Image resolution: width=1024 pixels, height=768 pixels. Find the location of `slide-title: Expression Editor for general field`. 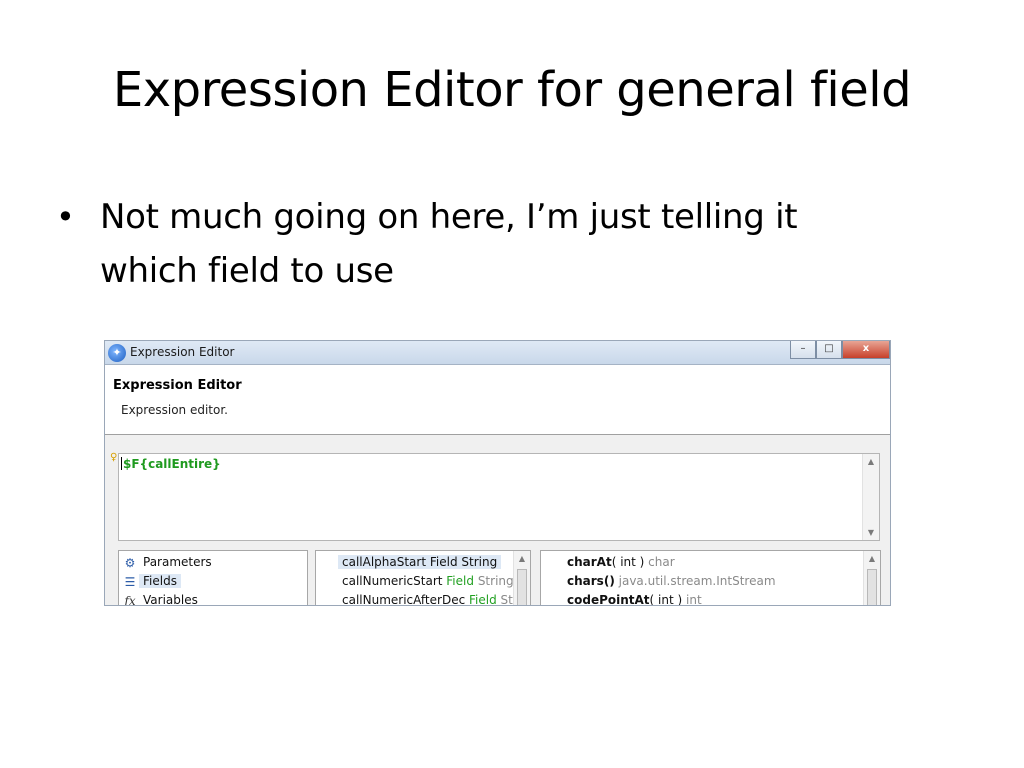

slide-title: Expression Editor for general field is located at coordinates (512, 90).